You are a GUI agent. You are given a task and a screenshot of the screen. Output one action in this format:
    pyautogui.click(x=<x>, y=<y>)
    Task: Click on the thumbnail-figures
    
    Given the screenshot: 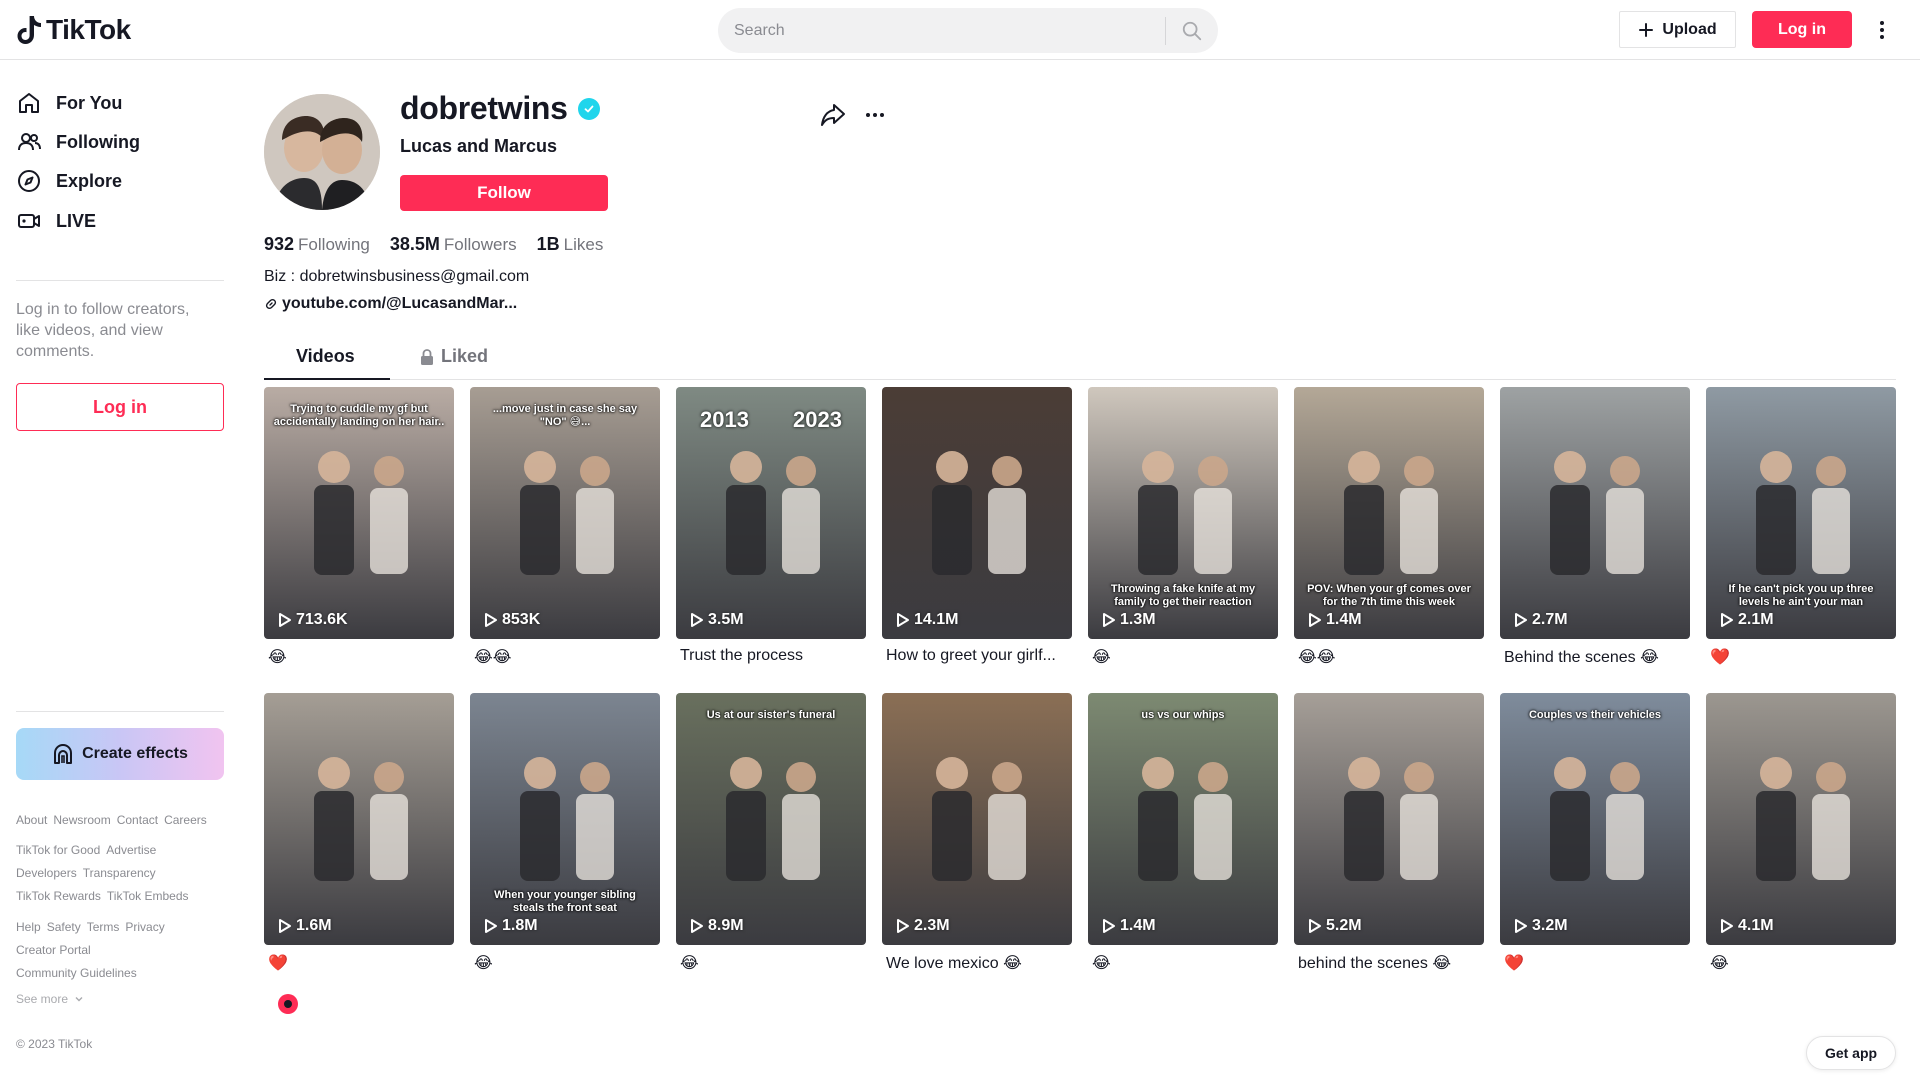 What is the action you would take?
    pyautogui.click(x=1803, y=819)
    